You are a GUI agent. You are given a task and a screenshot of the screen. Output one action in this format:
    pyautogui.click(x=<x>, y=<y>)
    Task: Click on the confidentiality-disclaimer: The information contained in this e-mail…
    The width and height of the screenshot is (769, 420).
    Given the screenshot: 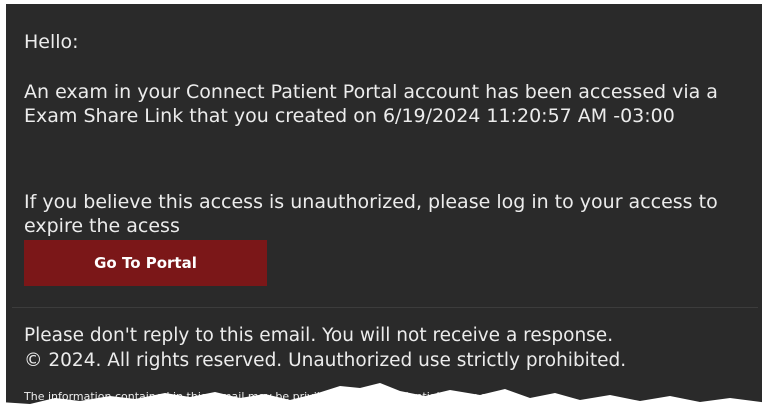 What is the action you would take?
    pyautogui.click(x=261, y=396)
    